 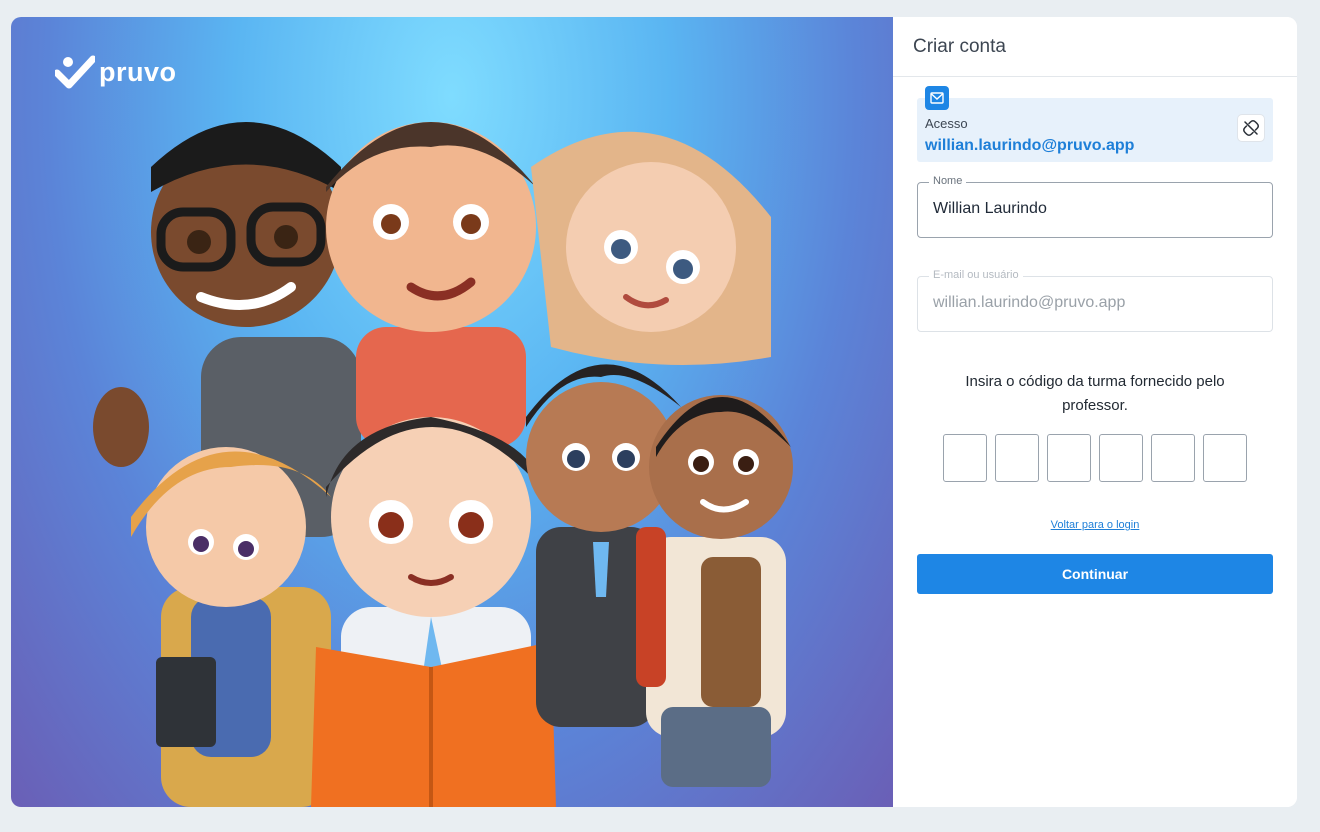 What do you see at coordinates (431, 284) in the screenshot?
I see `student-boy-center` at bounding box center [431, 284].